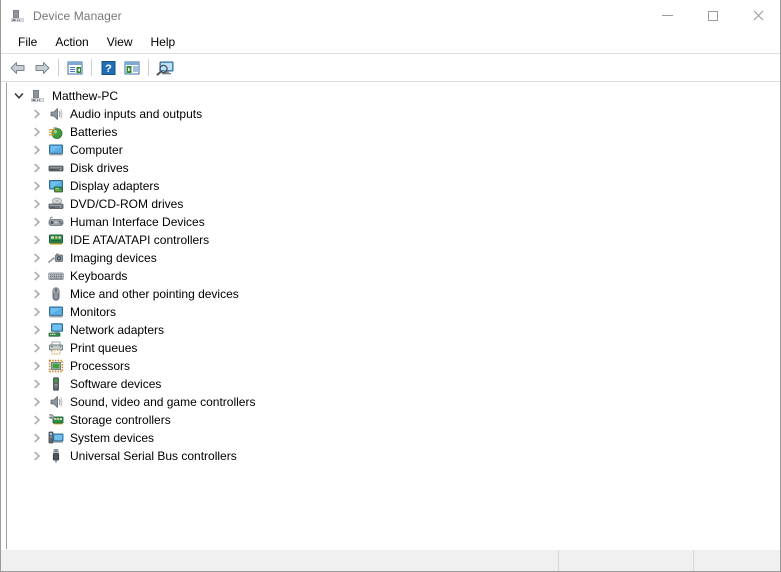  Describe the element at coordinates (75, 67) in the screenshot. I see `properties-button` at that location.